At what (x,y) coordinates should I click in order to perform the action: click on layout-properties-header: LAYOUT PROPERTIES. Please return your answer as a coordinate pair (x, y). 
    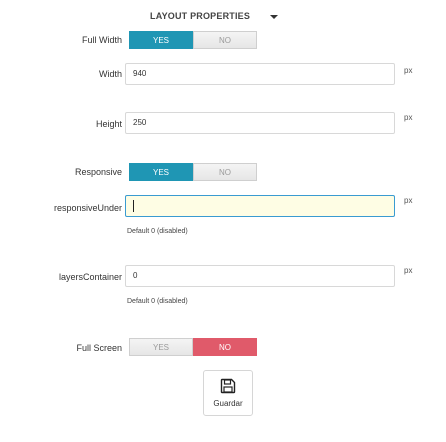
    Looking at the image, I should click on (230, 16).